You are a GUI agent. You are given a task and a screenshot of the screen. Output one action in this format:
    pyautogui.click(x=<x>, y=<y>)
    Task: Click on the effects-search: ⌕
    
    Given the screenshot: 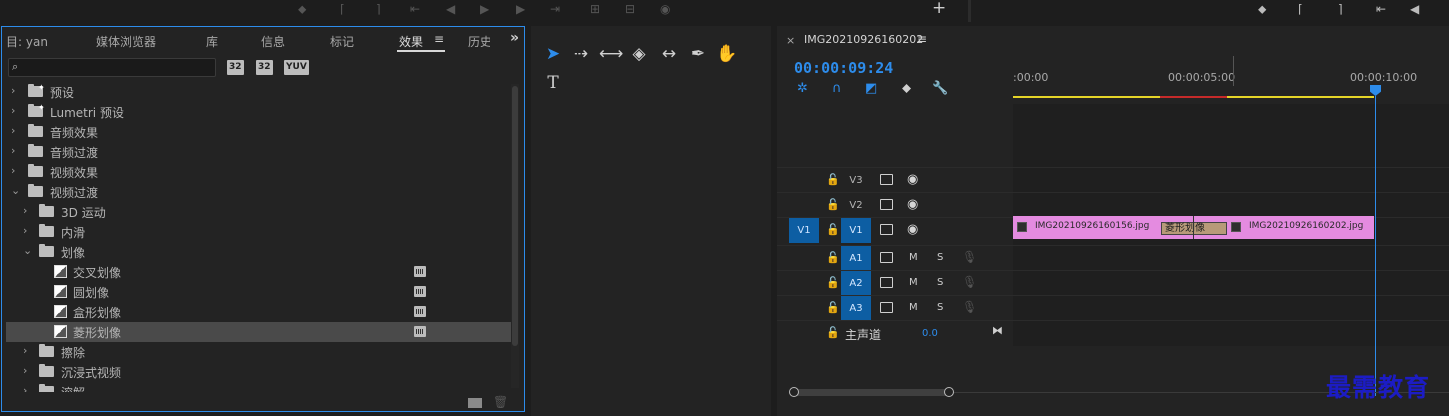 What is the action you would take?
    pyautogui.click(x=112, y=67)
    